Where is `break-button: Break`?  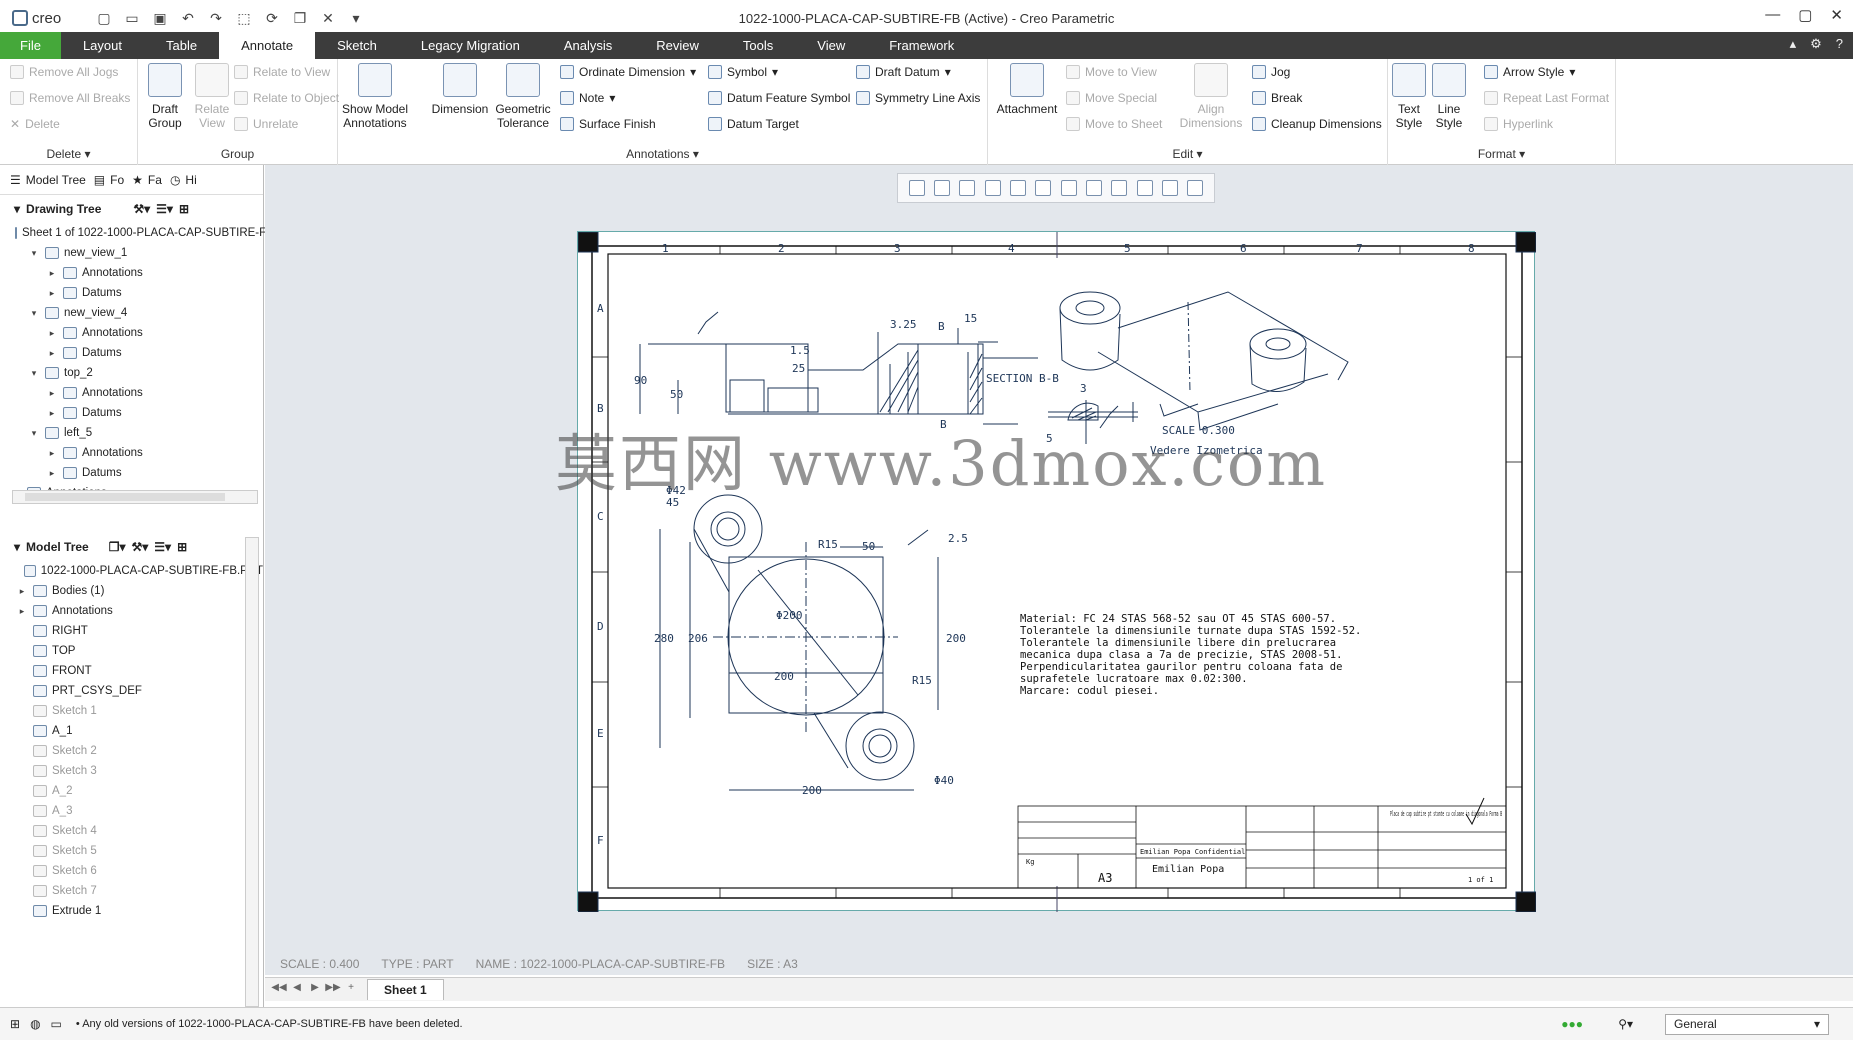
break-button: Break is located at coordinates (1277, 98).